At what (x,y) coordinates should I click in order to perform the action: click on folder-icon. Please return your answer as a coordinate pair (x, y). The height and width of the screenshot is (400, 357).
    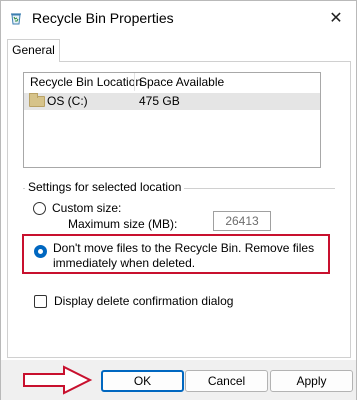
    Looking at the image, I should click on (37, 100).